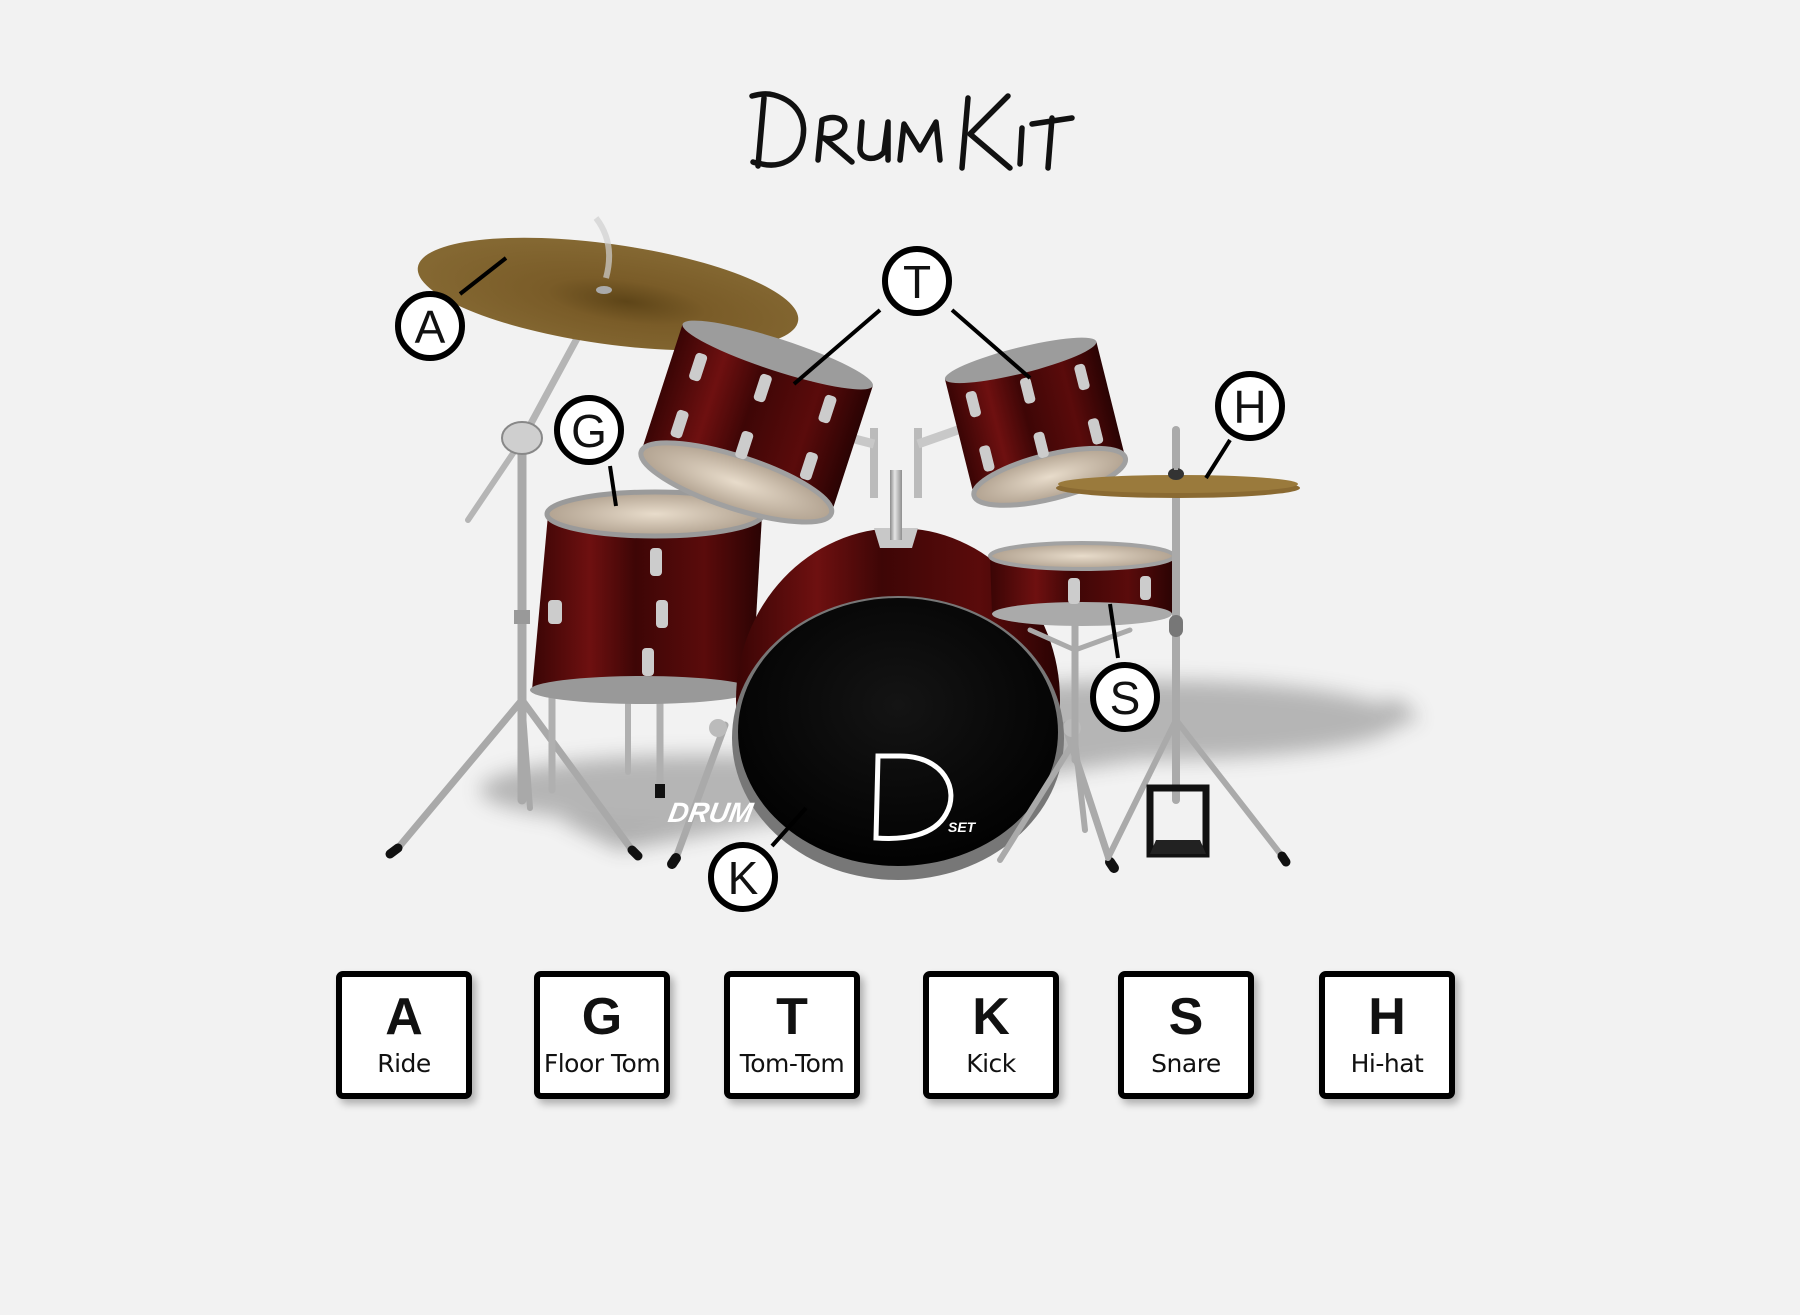  I want to click on logo-subtext: SET, so click(962, 827).